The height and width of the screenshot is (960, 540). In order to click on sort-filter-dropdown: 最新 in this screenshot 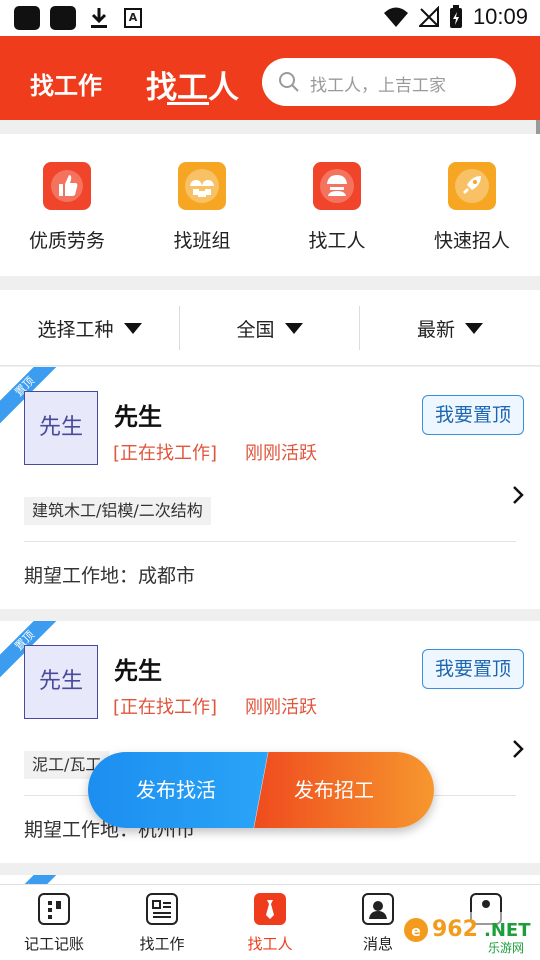, I will do `click(450, 328)`.